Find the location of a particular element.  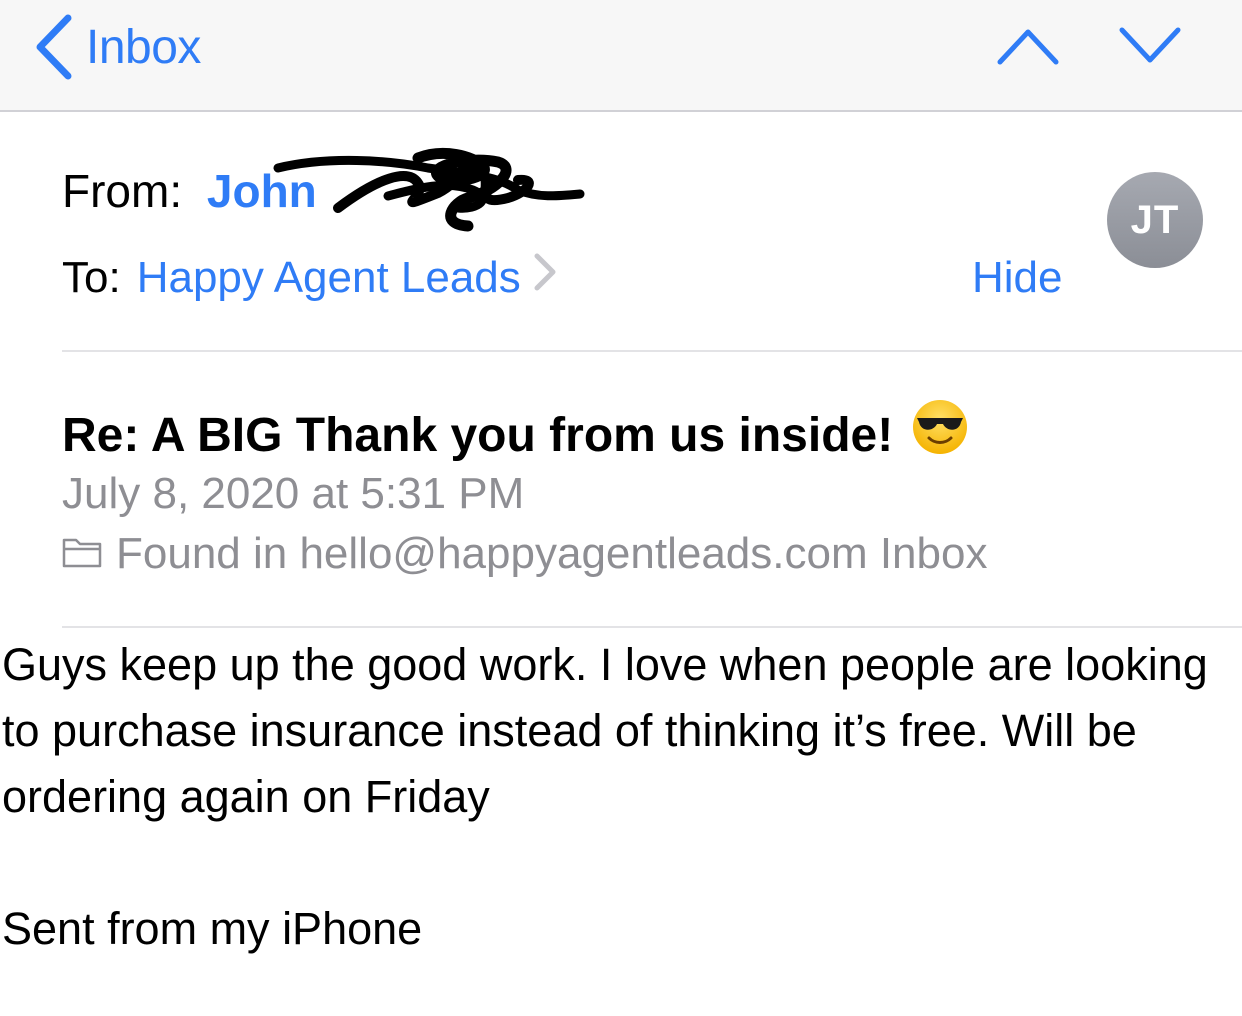

to-row: To: Happy Agent Leads is located at coordinates (309, 278).